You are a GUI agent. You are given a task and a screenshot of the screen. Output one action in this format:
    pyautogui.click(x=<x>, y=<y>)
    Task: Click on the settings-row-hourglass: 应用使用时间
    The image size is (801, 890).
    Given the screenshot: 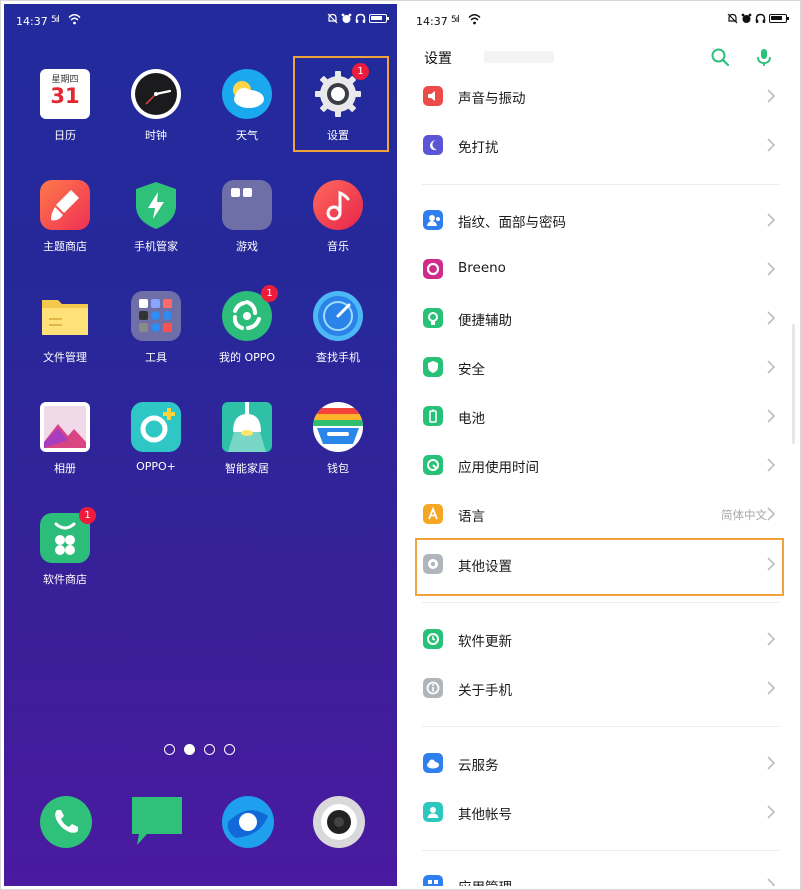 What is the action you would take?
    pyautogui.click(x=600, y=465)
    